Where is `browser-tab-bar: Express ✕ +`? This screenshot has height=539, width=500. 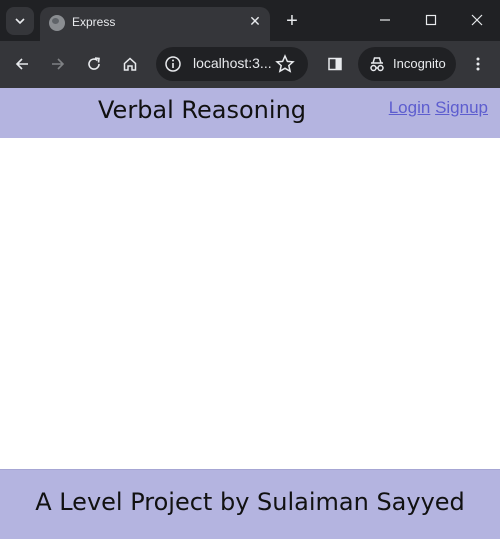
browser-tab-bar: Express ✕ + is located at coordinates (250, 20).